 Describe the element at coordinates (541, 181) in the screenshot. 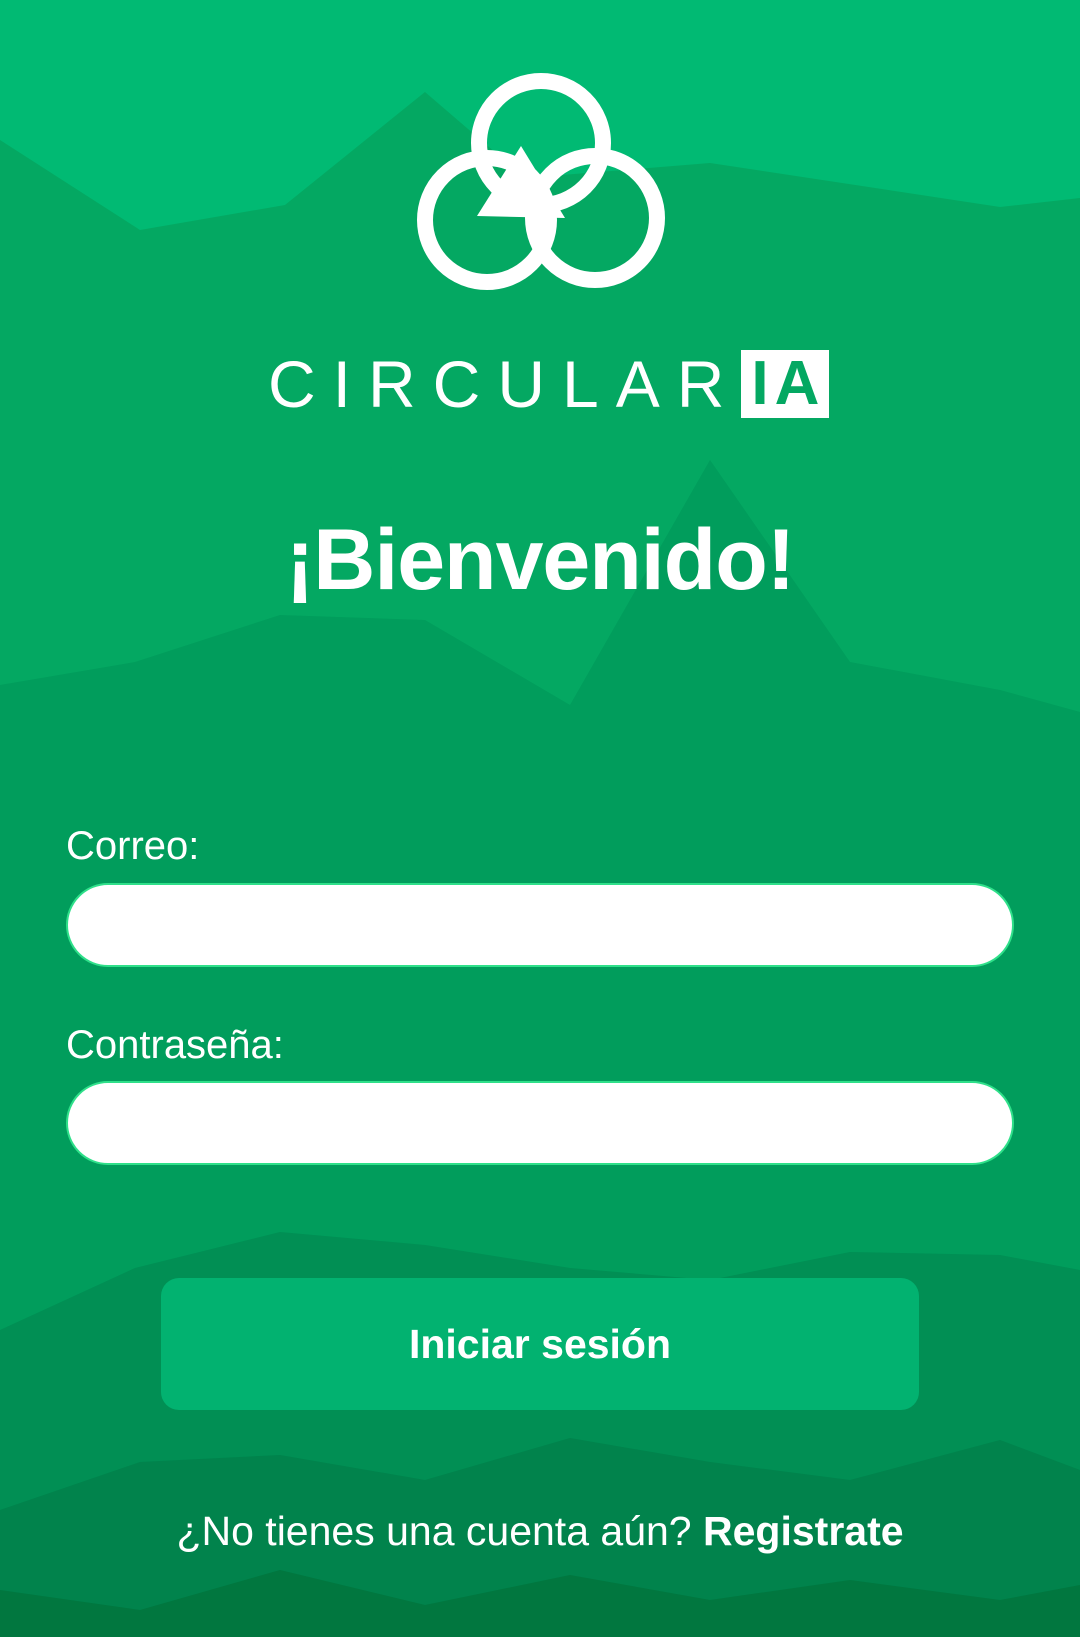

I see `recycle-circles-icon` at that location.